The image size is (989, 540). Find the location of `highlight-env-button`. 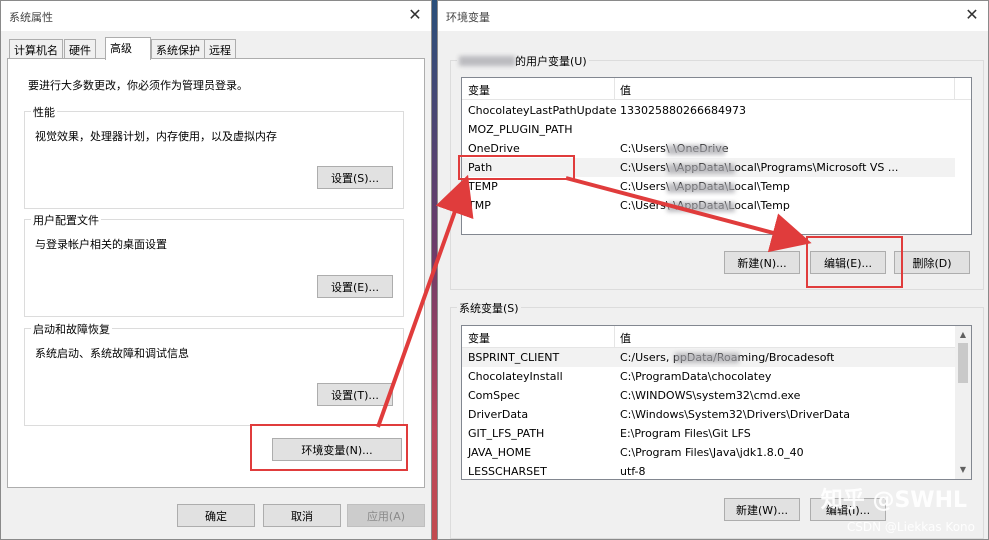

highlight-env-button is located at coordinates (329, 447).